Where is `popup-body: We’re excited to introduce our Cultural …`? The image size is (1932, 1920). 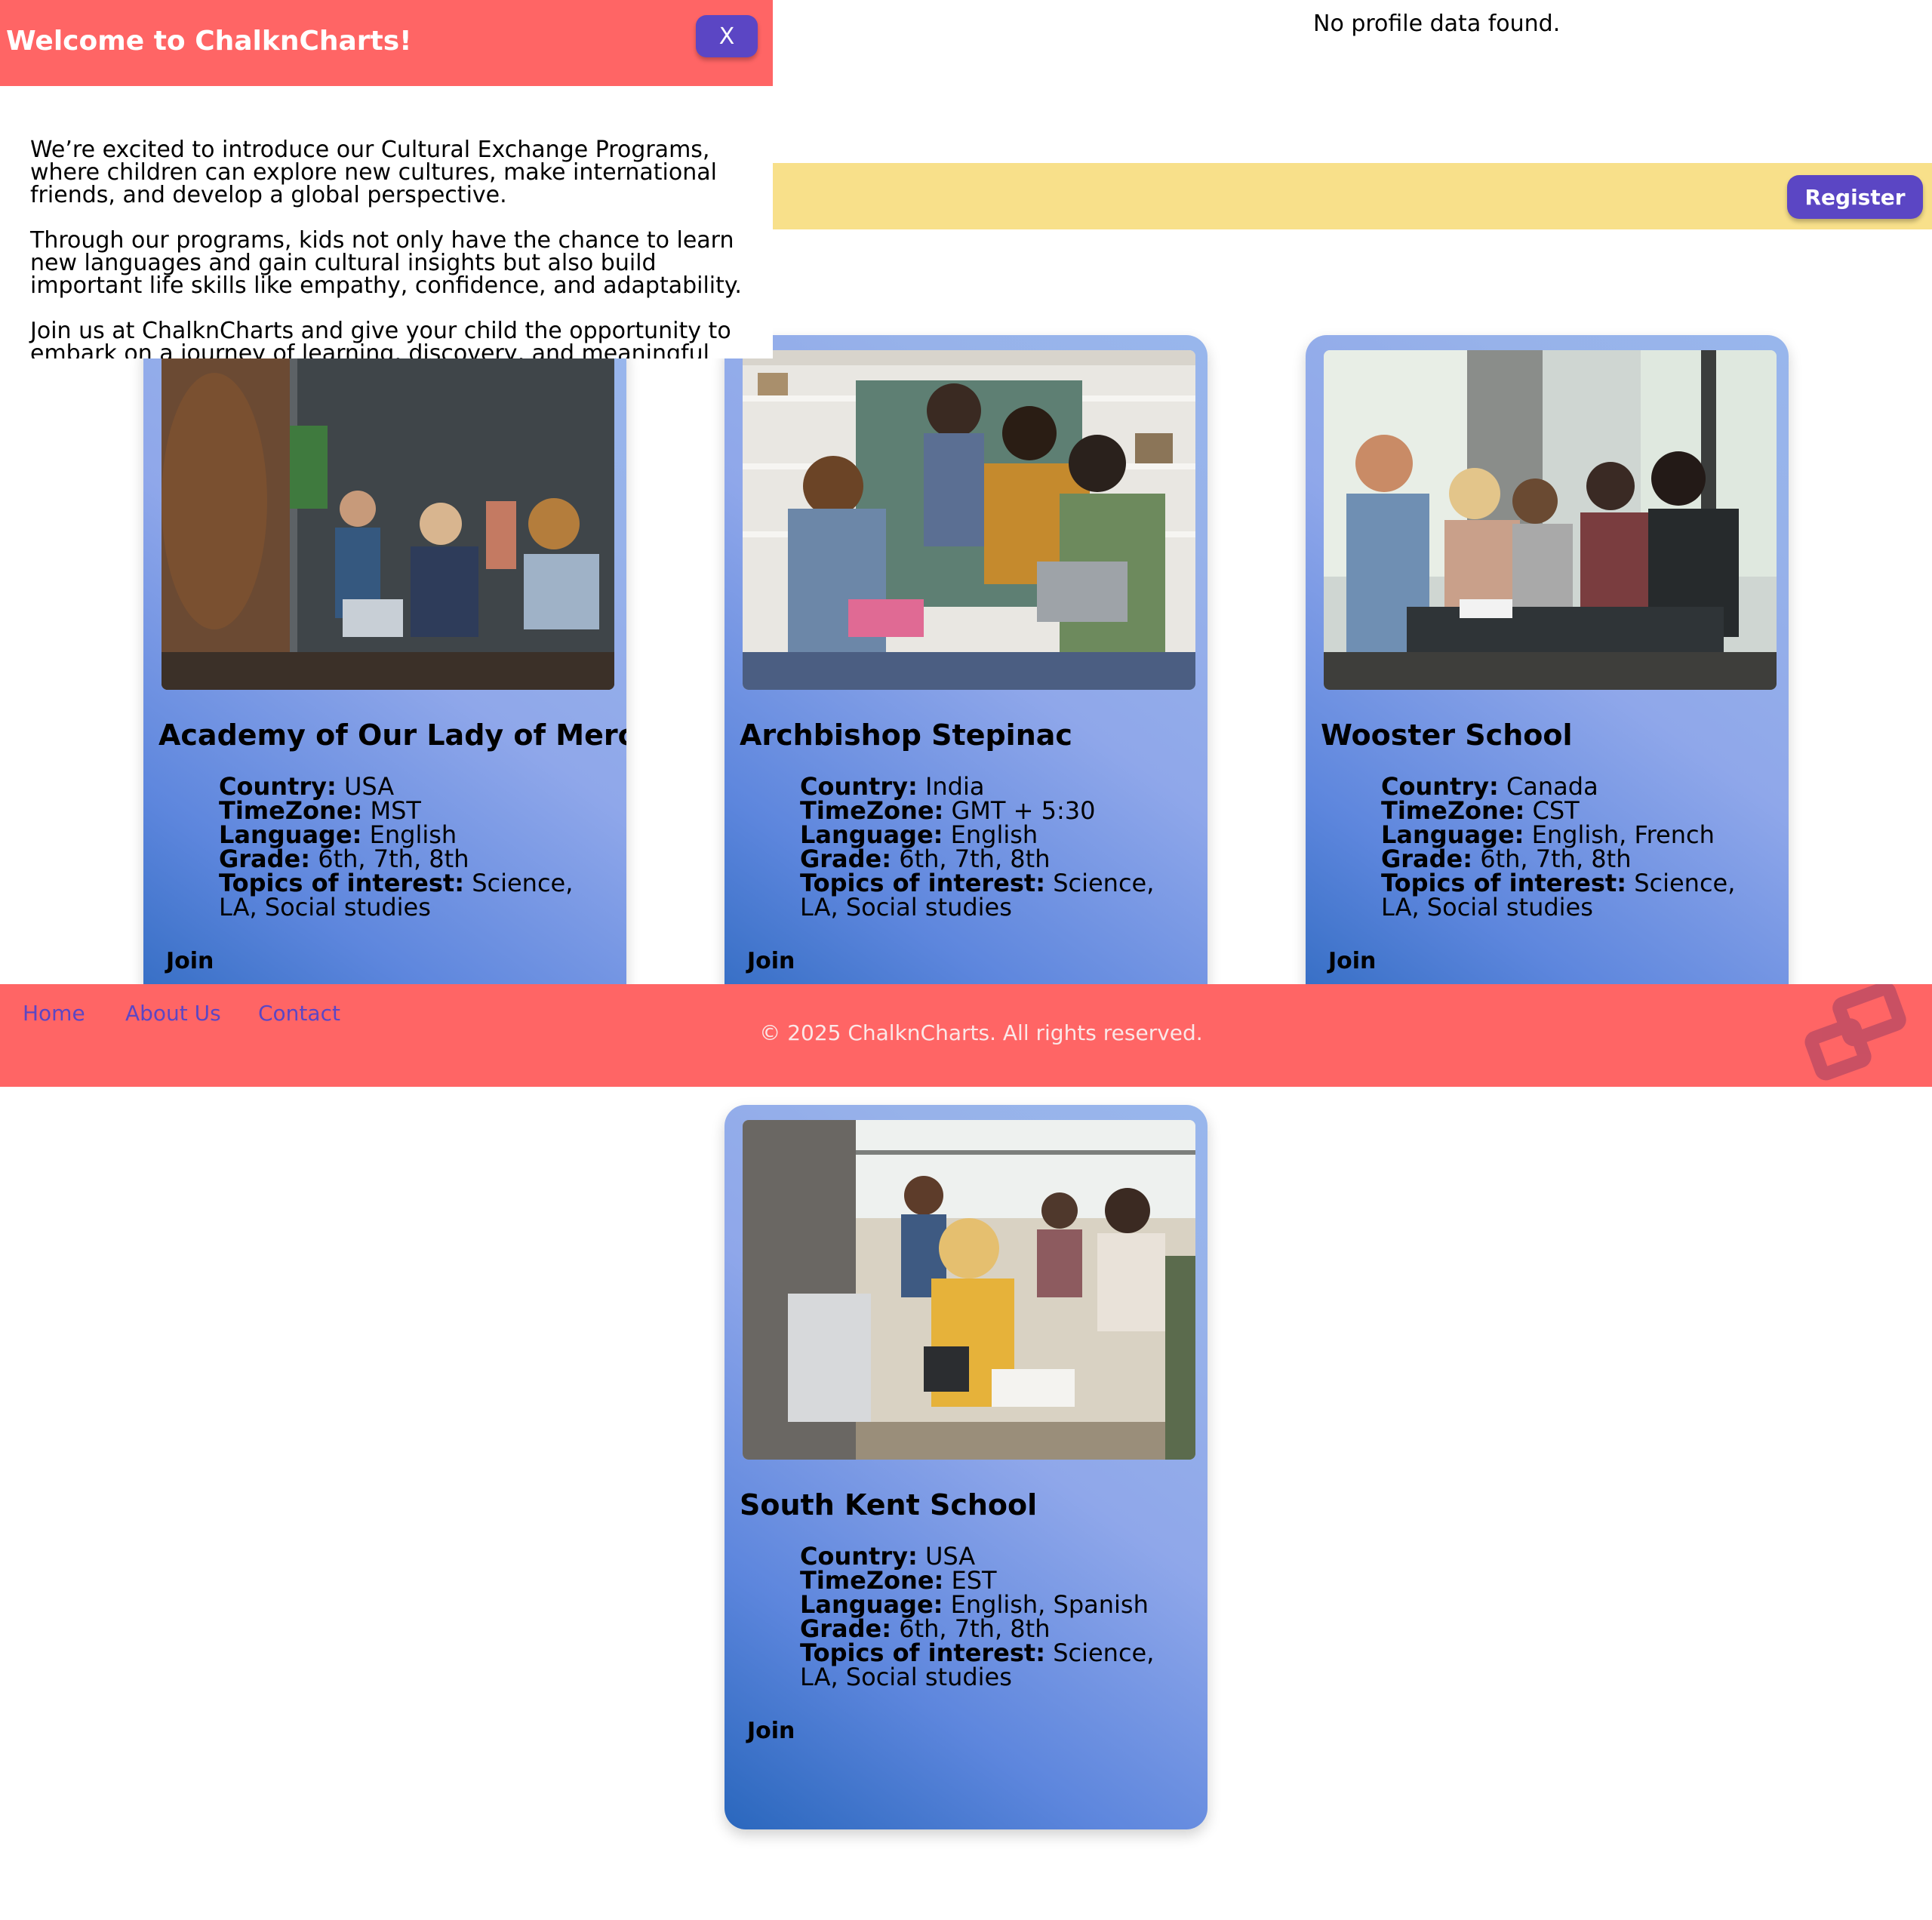
popup-body: We’re excited to introduce our Cultural … is located at coordinates (392, 248).